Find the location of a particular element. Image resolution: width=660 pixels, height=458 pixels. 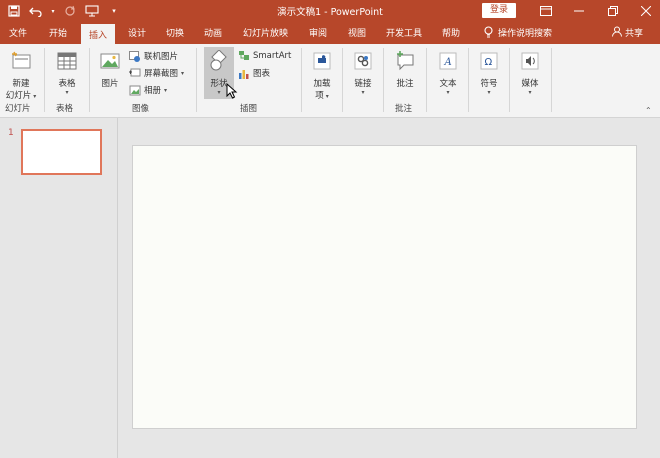

link-label: 链接 is located at coordinates (363, 84).